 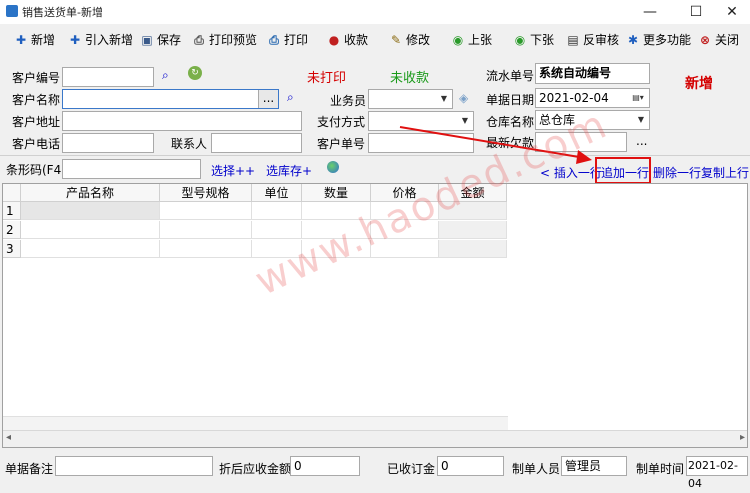 I want to click on scroll-right-icon: ▸, so click(x=742, y=437).